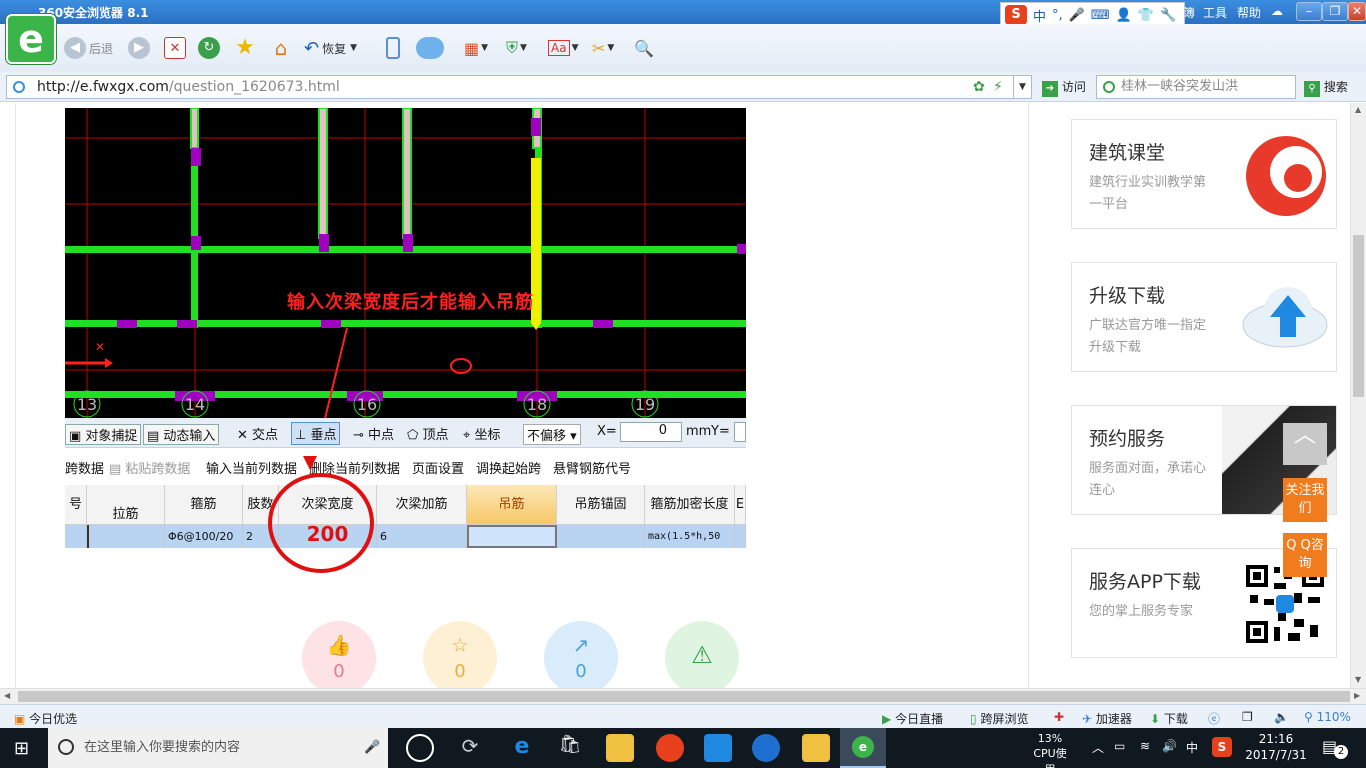 This screenshot has width=1366, height=777. Describe the element at coordinates (620, 748) in the screenshot. I see `folder-icon` at that location.